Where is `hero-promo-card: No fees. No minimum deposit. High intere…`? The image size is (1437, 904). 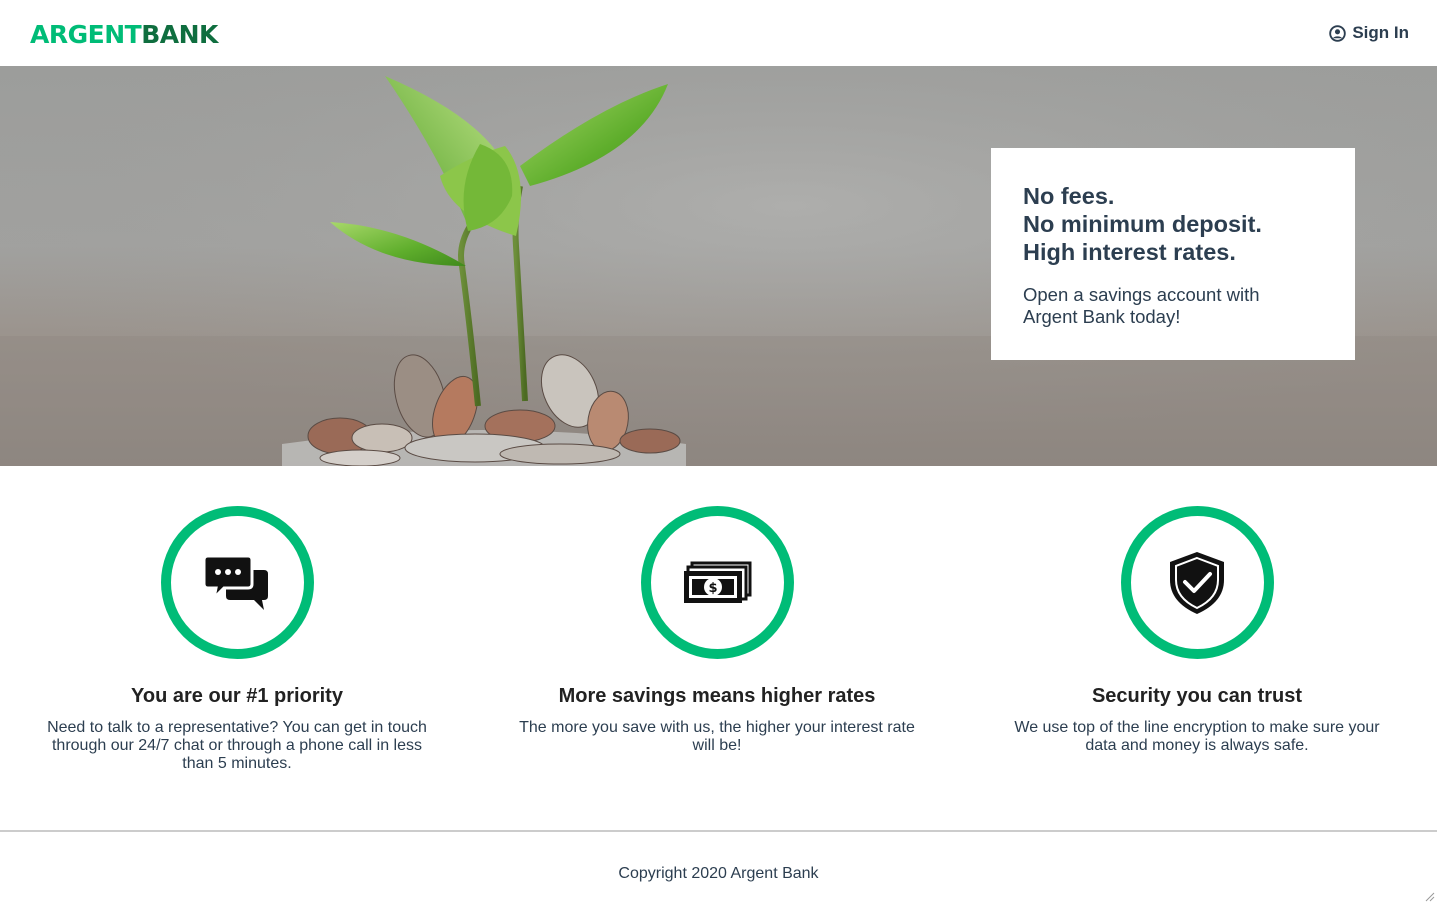 hero-promo-card: No fees. No minimum deposit. High intere… is located at coordinates (1173, 254).